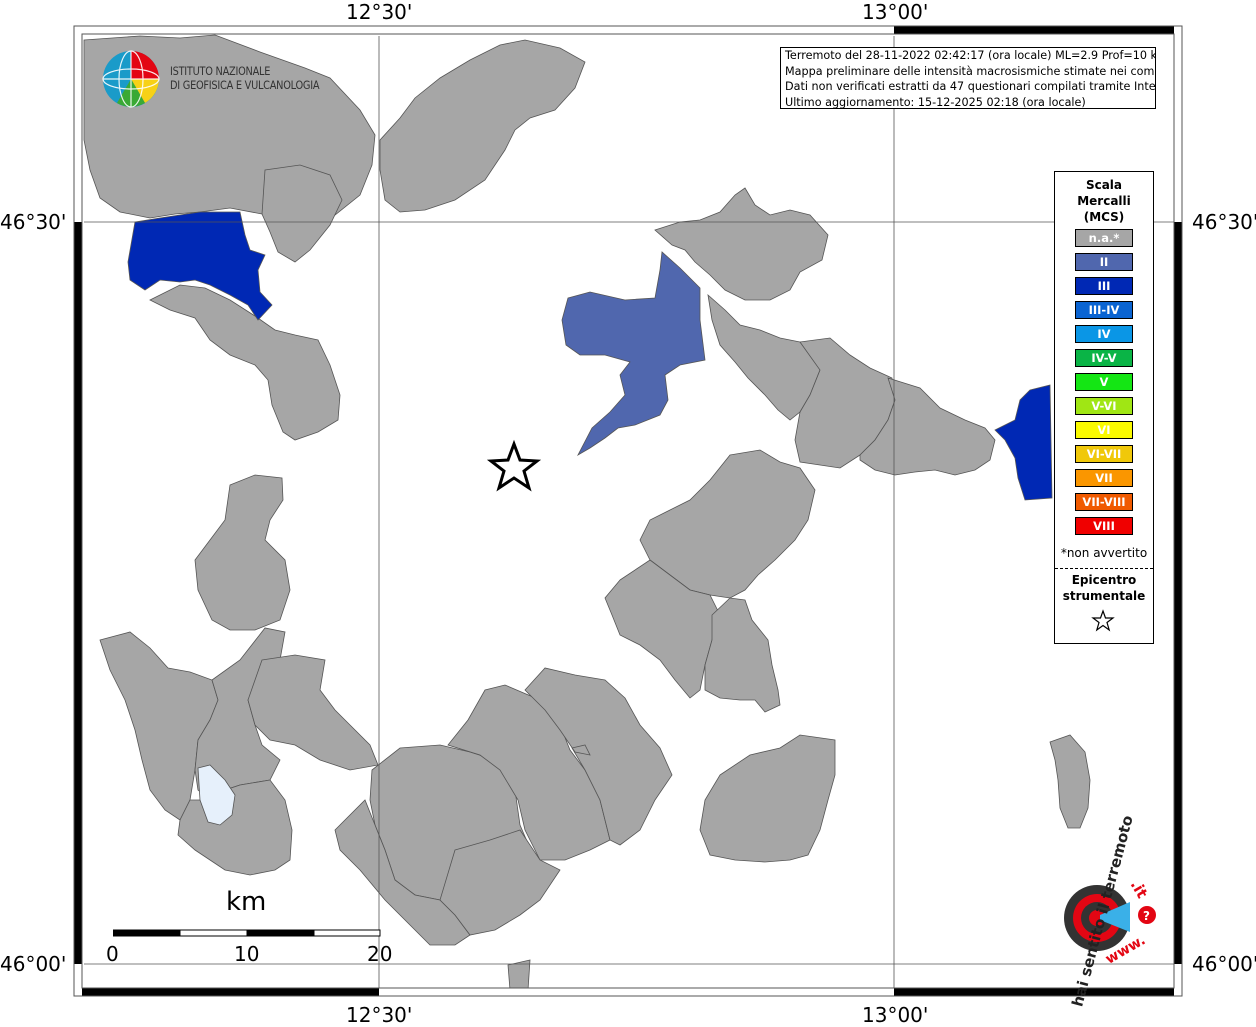 Image resolution: width=1256 pixels, height=1027 pixels. I want to click on legend-title: Scala Mercalli (MCS), so click(1104, 201).